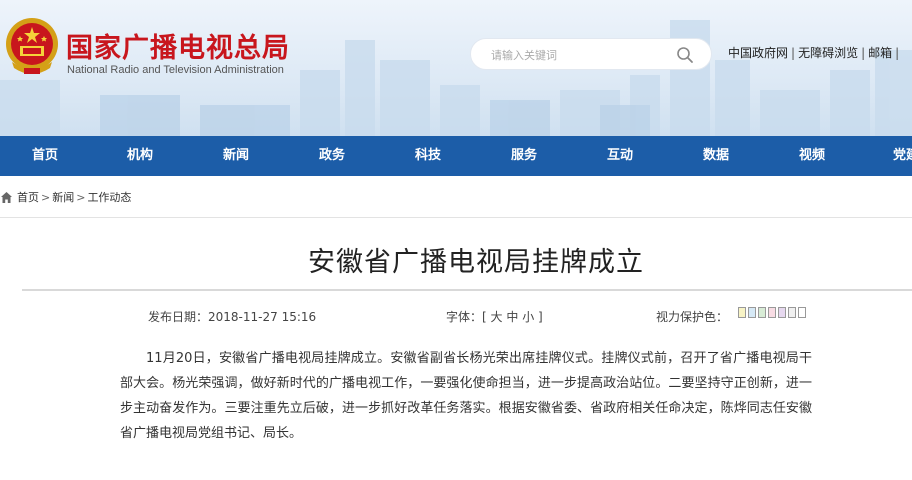  What do you see at coordinates (685, 55) in the screenshot?
I see `search-icon` at bounding box center [685, 55].